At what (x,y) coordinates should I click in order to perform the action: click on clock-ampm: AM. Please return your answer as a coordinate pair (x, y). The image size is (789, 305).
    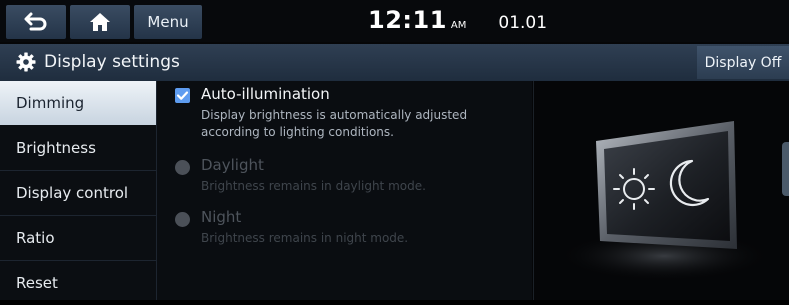
    Looking at the image, I should click on (458, 25).